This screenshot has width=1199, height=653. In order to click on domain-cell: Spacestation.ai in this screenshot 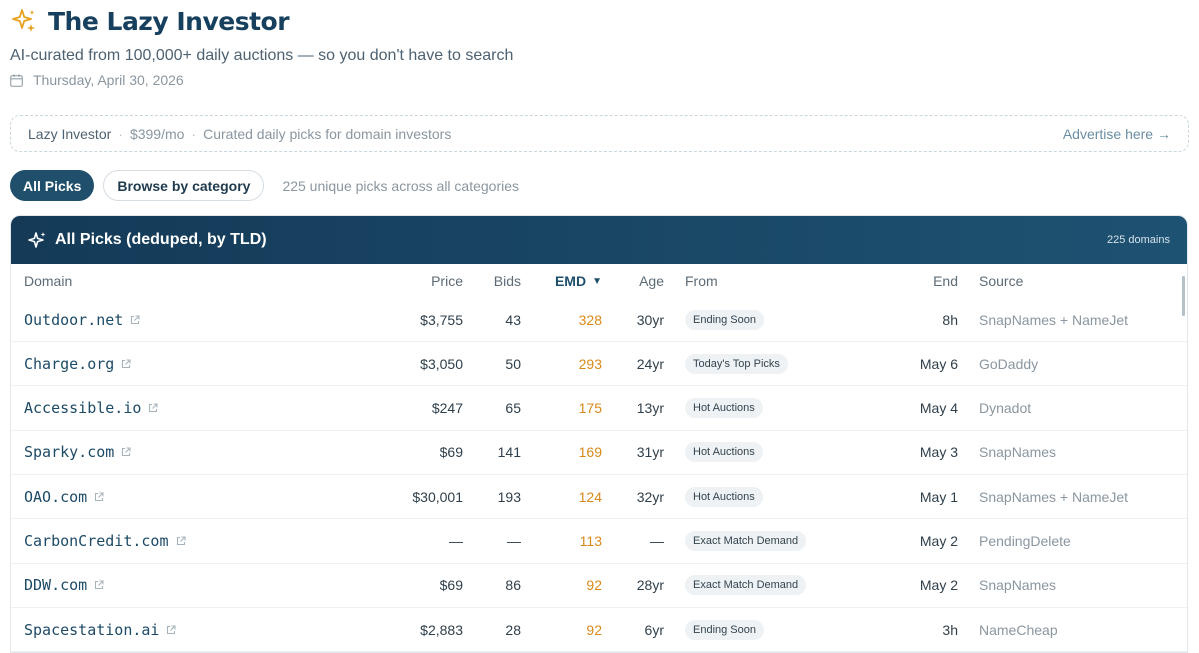, I will do `click(100, 629)`.